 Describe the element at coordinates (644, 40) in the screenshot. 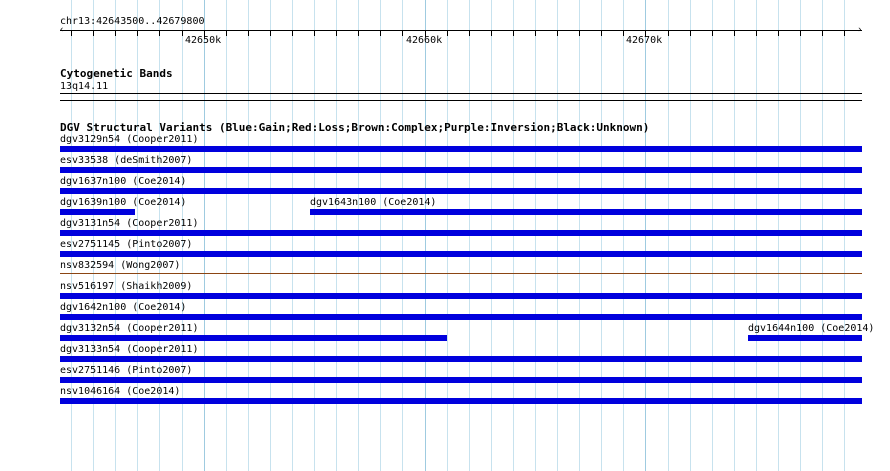

I see `ruler-label: 42670k` at that location.